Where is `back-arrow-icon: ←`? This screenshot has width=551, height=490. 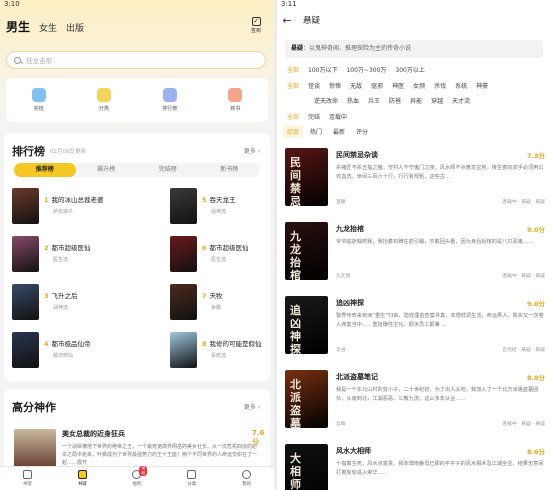
back-arrow-icon: ← is located at coordinates (287, 20).